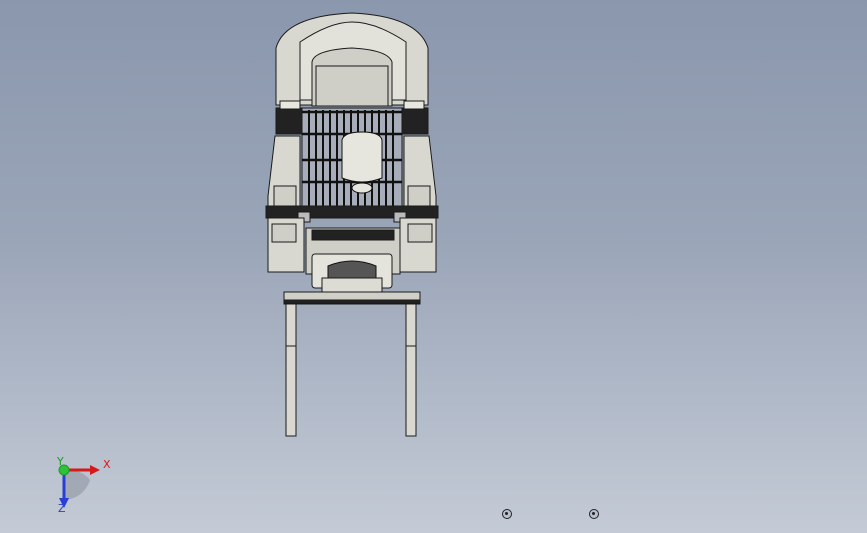  I want to click on x-axis-label: X, so click(107, 464).